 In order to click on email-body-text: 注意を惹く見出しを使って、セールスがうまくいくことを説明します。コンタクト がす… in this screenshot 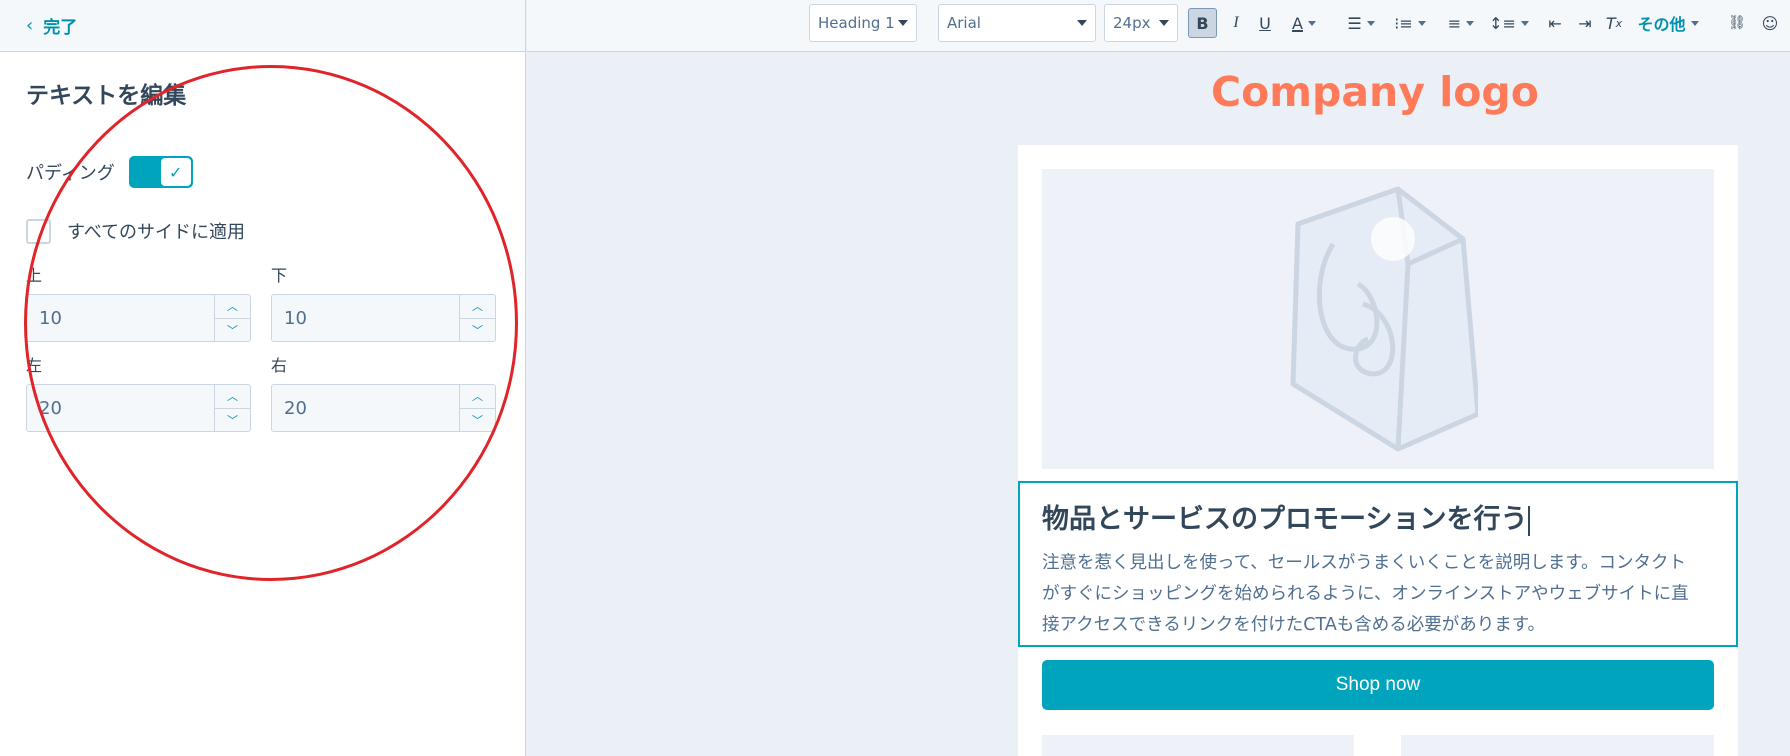, I will do `click(1378, 594)`.